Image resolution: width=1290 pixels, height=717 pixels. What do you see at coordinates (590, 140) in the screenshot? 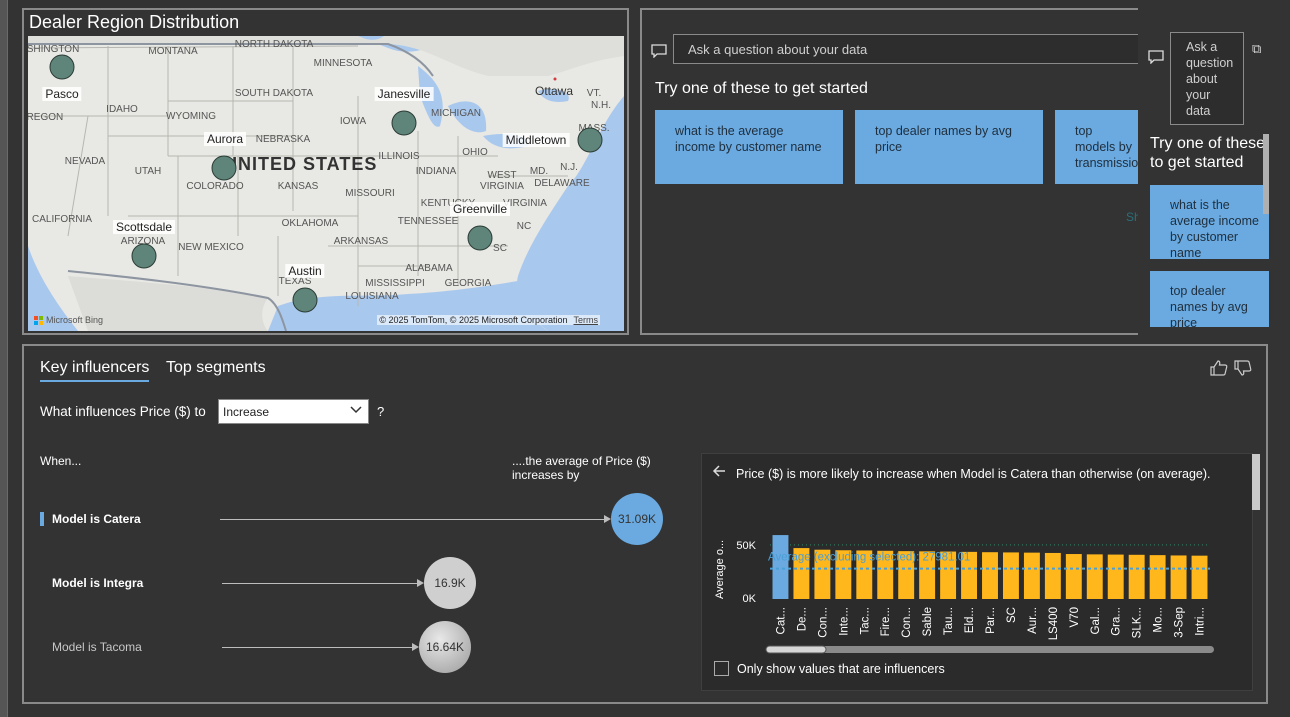
I see `city-bubble-middletown` at bounding box center [590, 140].